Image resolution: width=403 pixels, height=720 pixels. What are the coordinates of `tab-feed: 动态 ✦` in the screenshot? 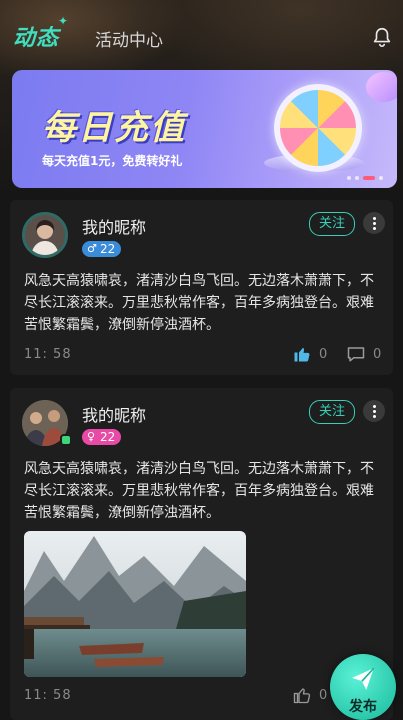 It's located at (40, 33).